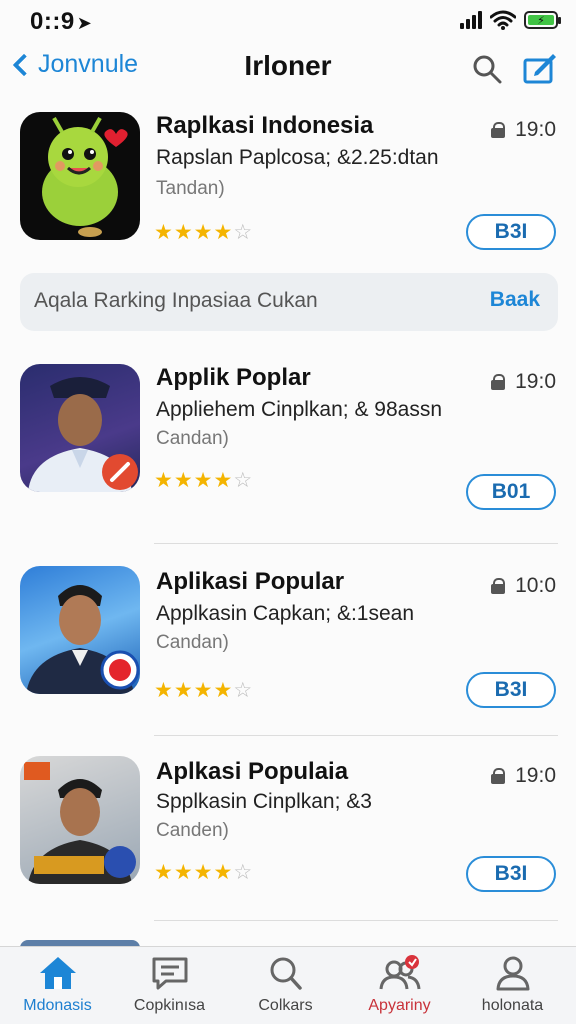  What do you see at coordinates (299, 409) in the screenshot?
I see `app-description: Appliehem Cinplkan; & 98assn` at bounding box center [299, 409].